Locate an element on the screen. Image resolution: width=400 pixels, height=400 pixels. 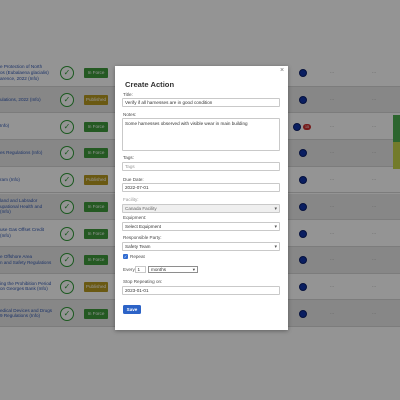
due-date-label: Due Date: is located at coordinates (133, 179).